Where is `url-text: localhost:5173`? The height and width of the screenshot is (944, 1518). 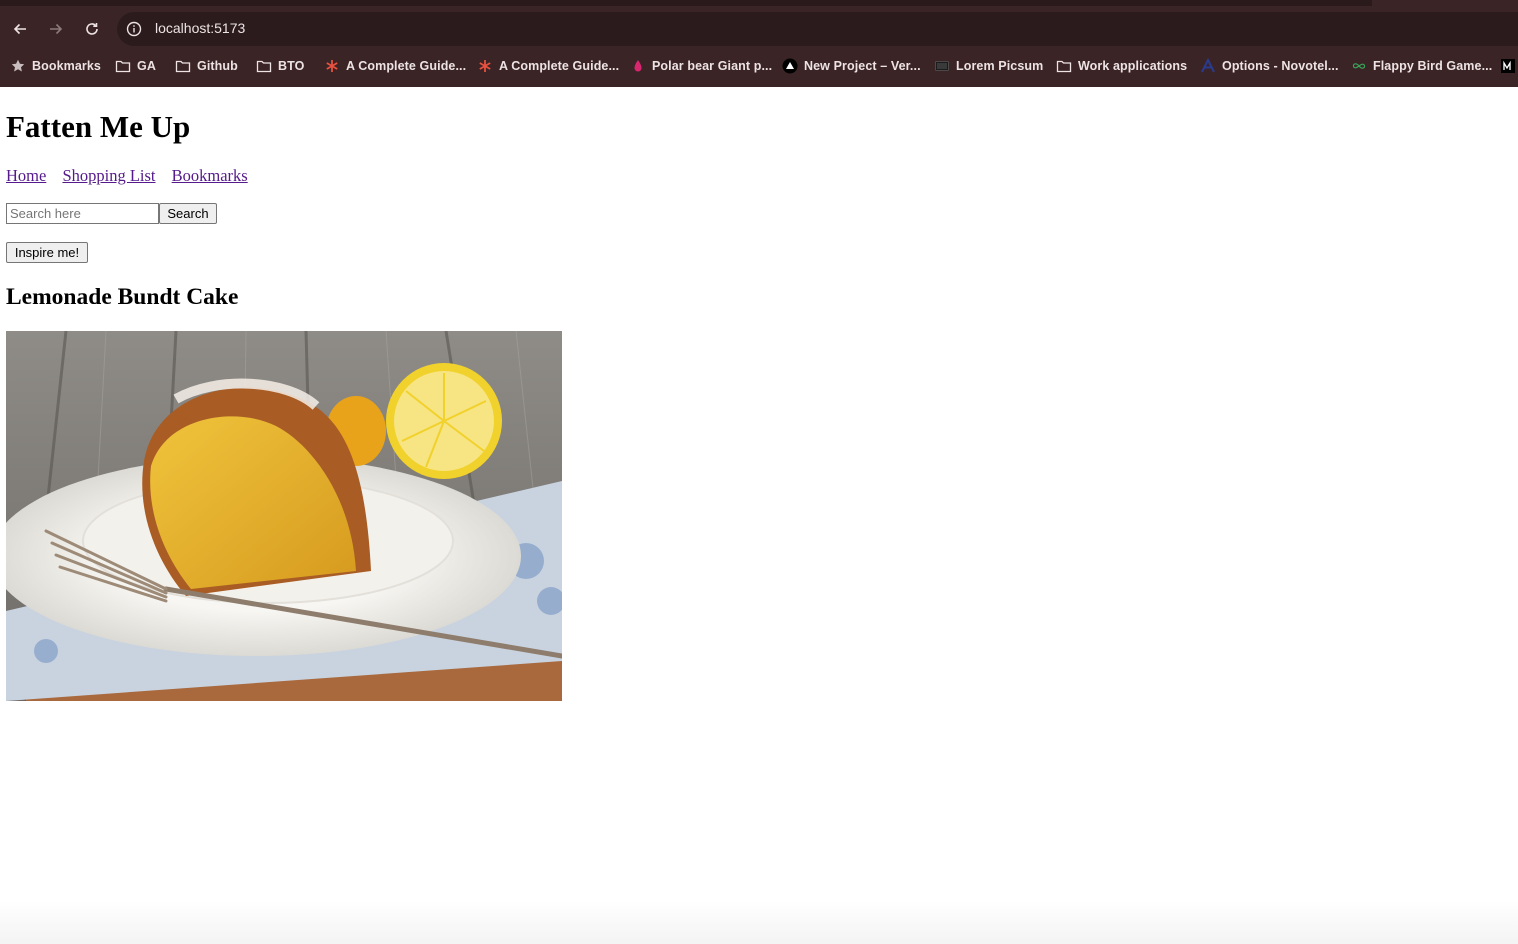 url-text: localhost:5173 is located at coordinates (200, 28).